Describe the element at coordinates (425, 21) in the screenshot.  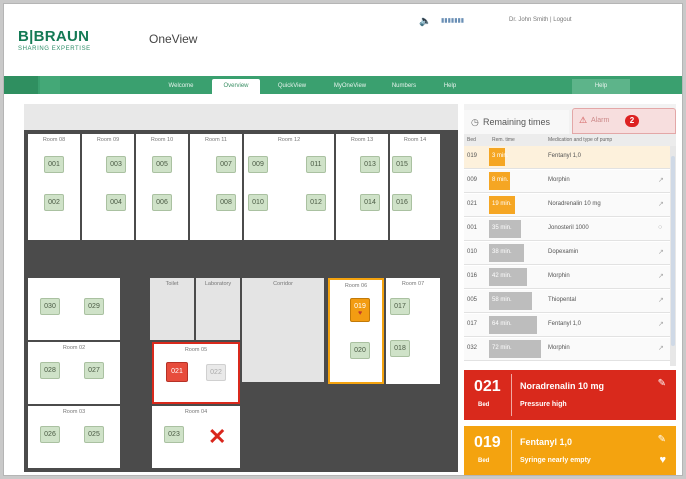
I see `speaker-icon: 🔈` at that location.